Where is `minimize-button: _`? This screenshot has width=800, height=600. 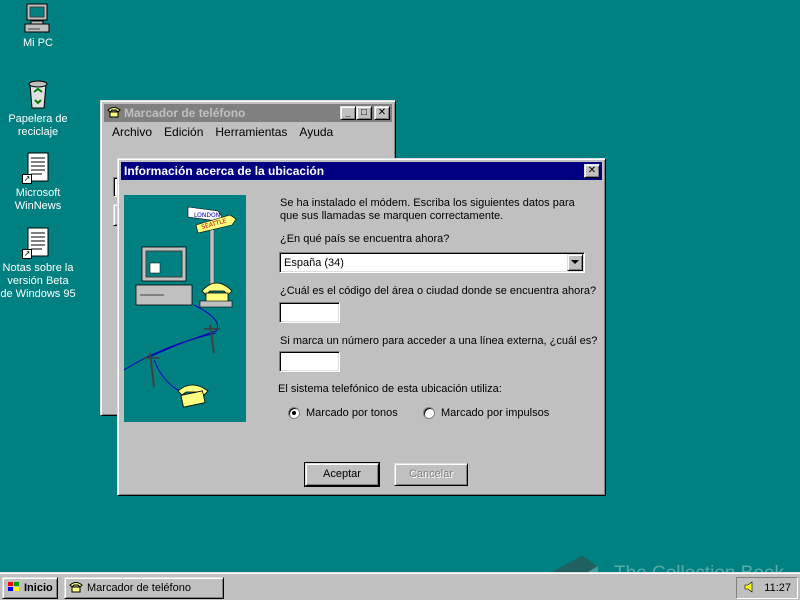 minimize-button: _ is located at coordinates (348, 113).